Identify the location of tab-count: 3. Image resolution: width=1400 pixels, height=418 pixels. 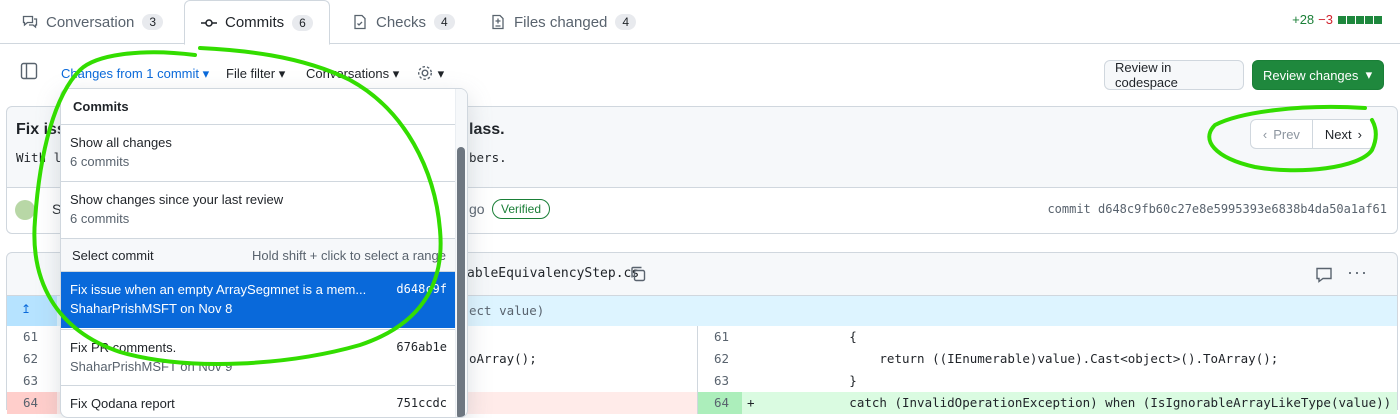
(153, 22).